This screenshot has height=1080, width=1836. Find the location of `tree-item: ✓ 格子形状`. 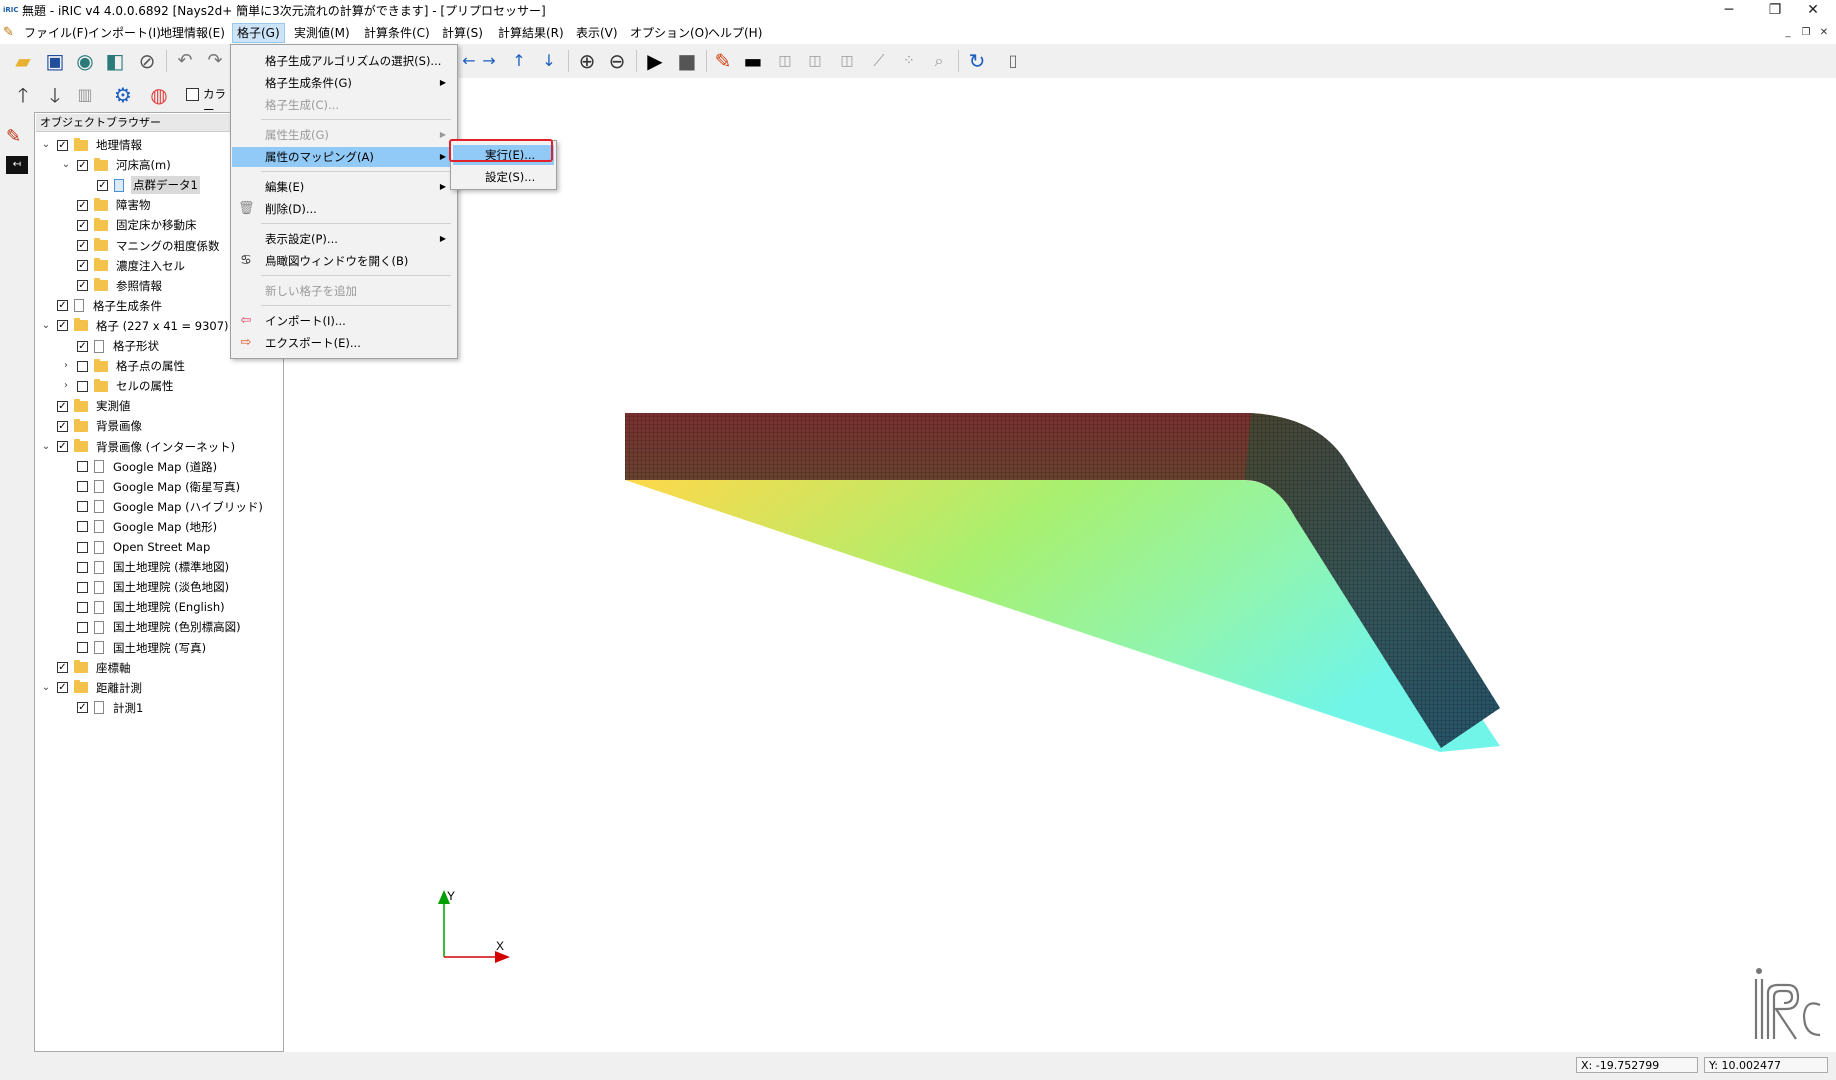

tree-item: ✓ 格子形状 is located at coordinates (110, 346).